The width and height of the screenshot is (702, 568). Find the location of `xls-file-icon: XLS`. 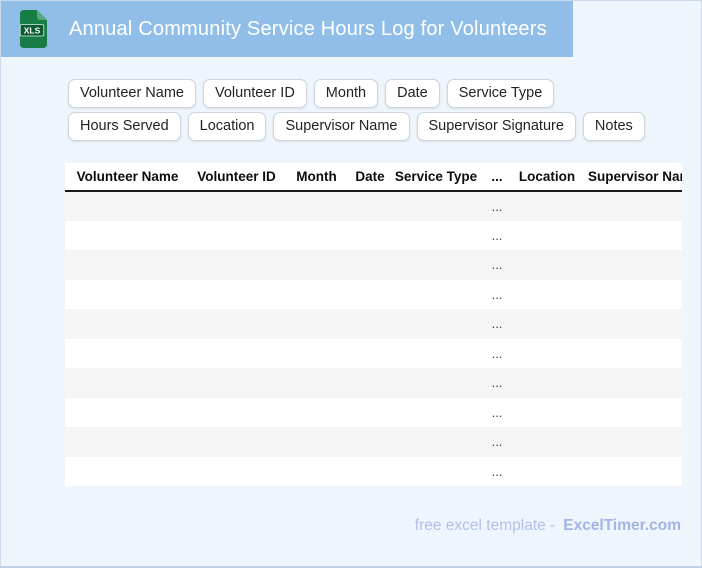

xls-file-icon: XLS is located at coordinates (33, 29).